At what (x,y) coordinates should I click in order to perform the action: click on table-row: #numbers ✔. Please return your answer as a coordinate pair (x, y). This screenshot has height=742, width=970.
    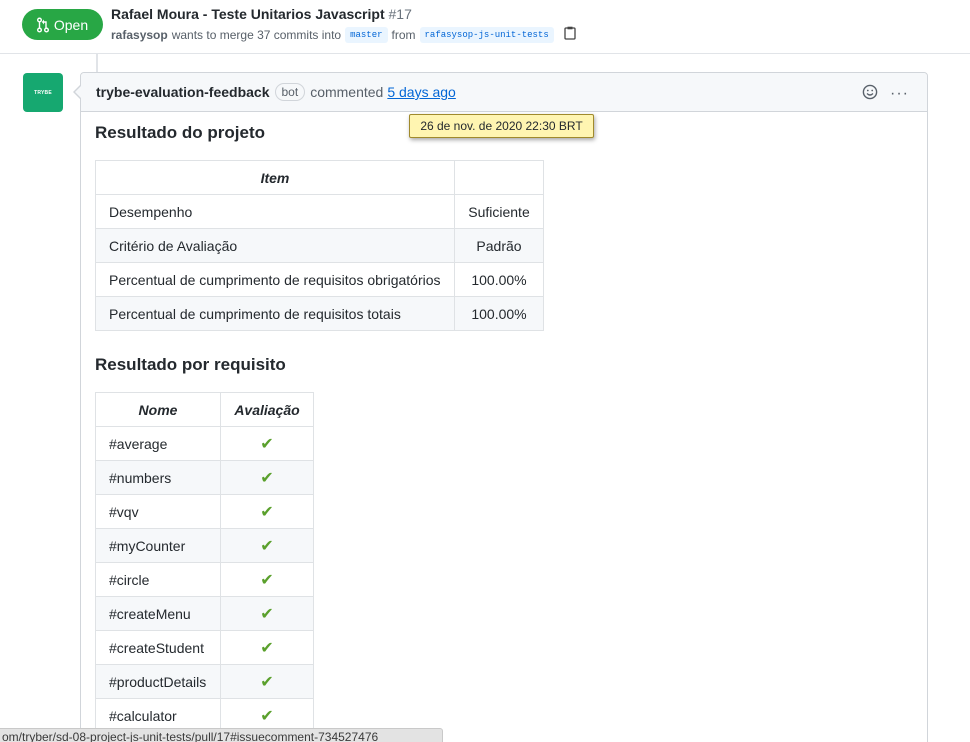
    Looking at the image, I should click on (204, 477).